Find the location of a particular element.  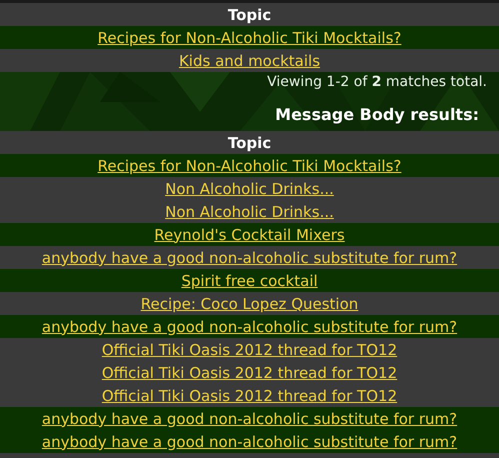

topic-link: Recipe: Coco Lopez Question is located at coordinates (249, 303).